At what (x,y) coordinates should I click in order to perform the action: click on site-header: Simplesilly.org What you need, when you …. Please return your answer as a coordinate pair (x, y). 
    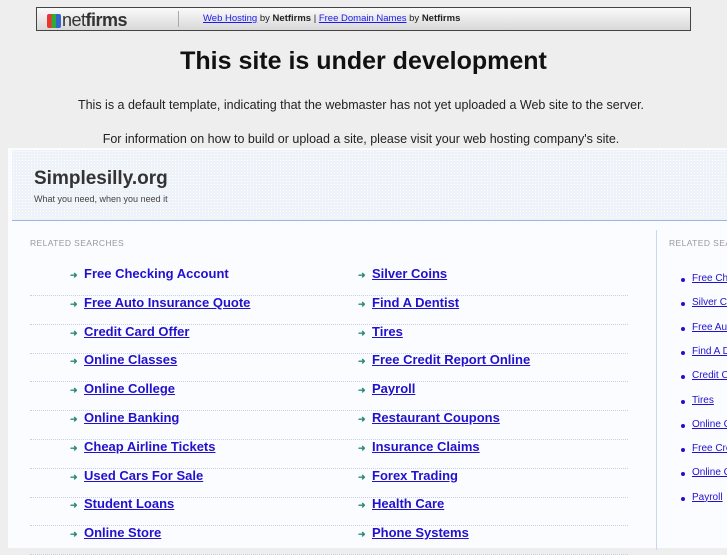
    Looking at the image, I should click on (369, 185).